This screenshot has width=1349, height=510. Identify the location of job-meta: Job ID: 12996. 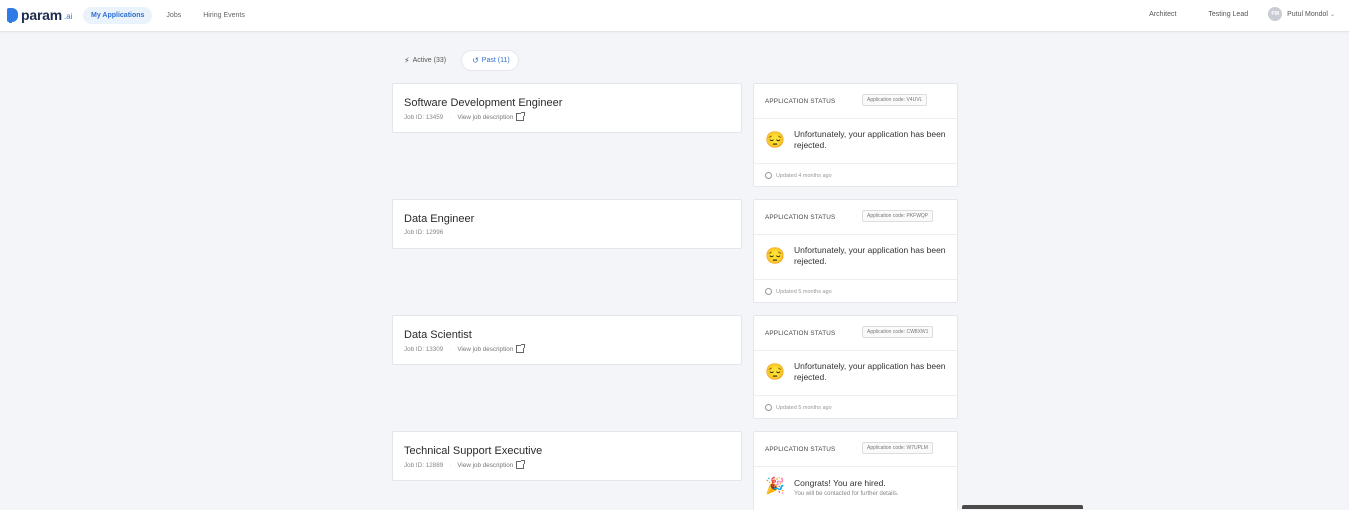
(423, 232).